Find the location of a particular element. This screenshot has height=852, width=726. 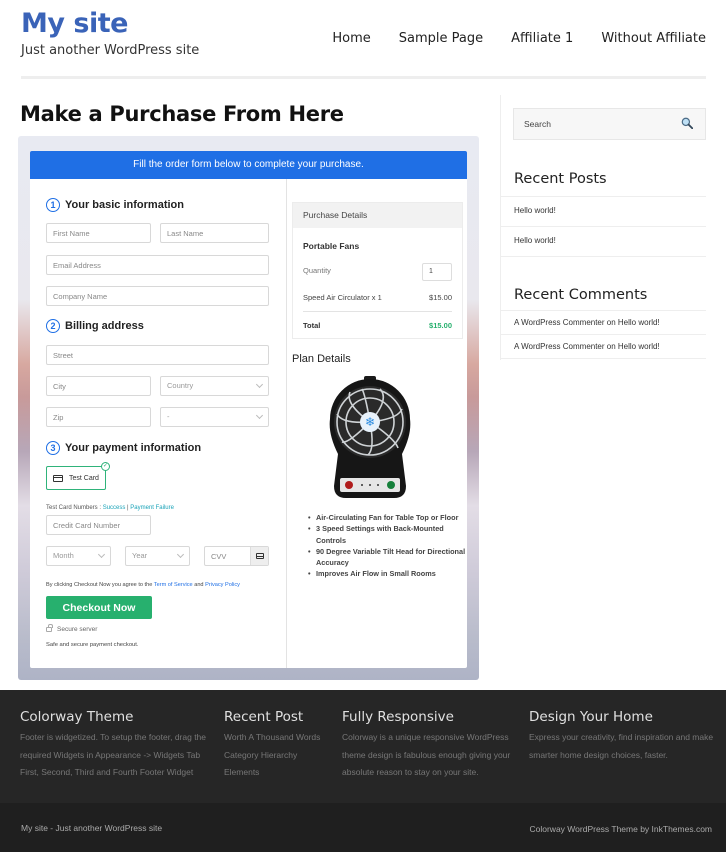

street-field is located at coordinates (157, 355).